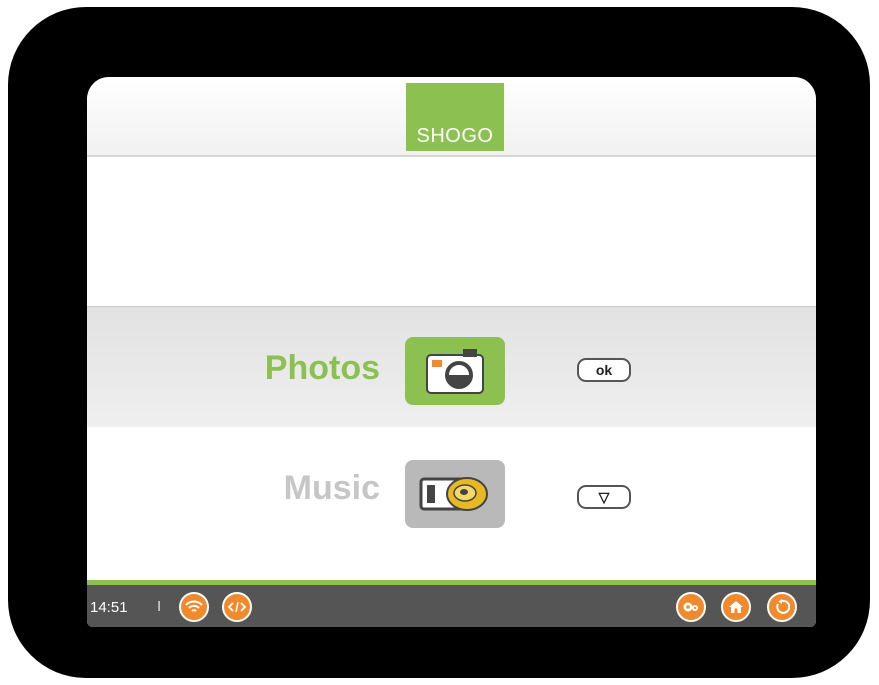 Image resolution: width=879 pixels, height=685 pixels. Describe the element at coordinates (237, 607) in the screenshot. I see `code-icon` at that location.